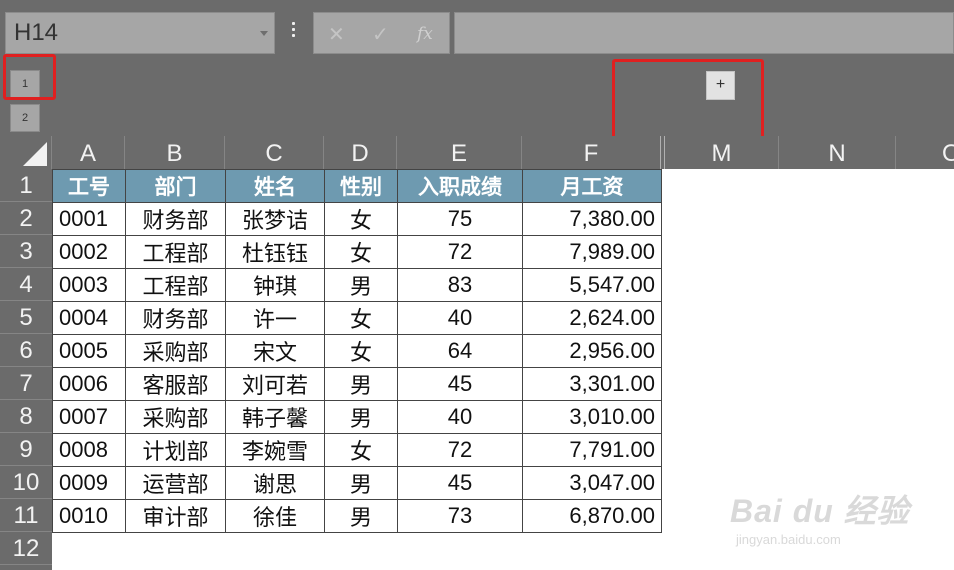  I want to click on cell: 0001, so click(89, 219).